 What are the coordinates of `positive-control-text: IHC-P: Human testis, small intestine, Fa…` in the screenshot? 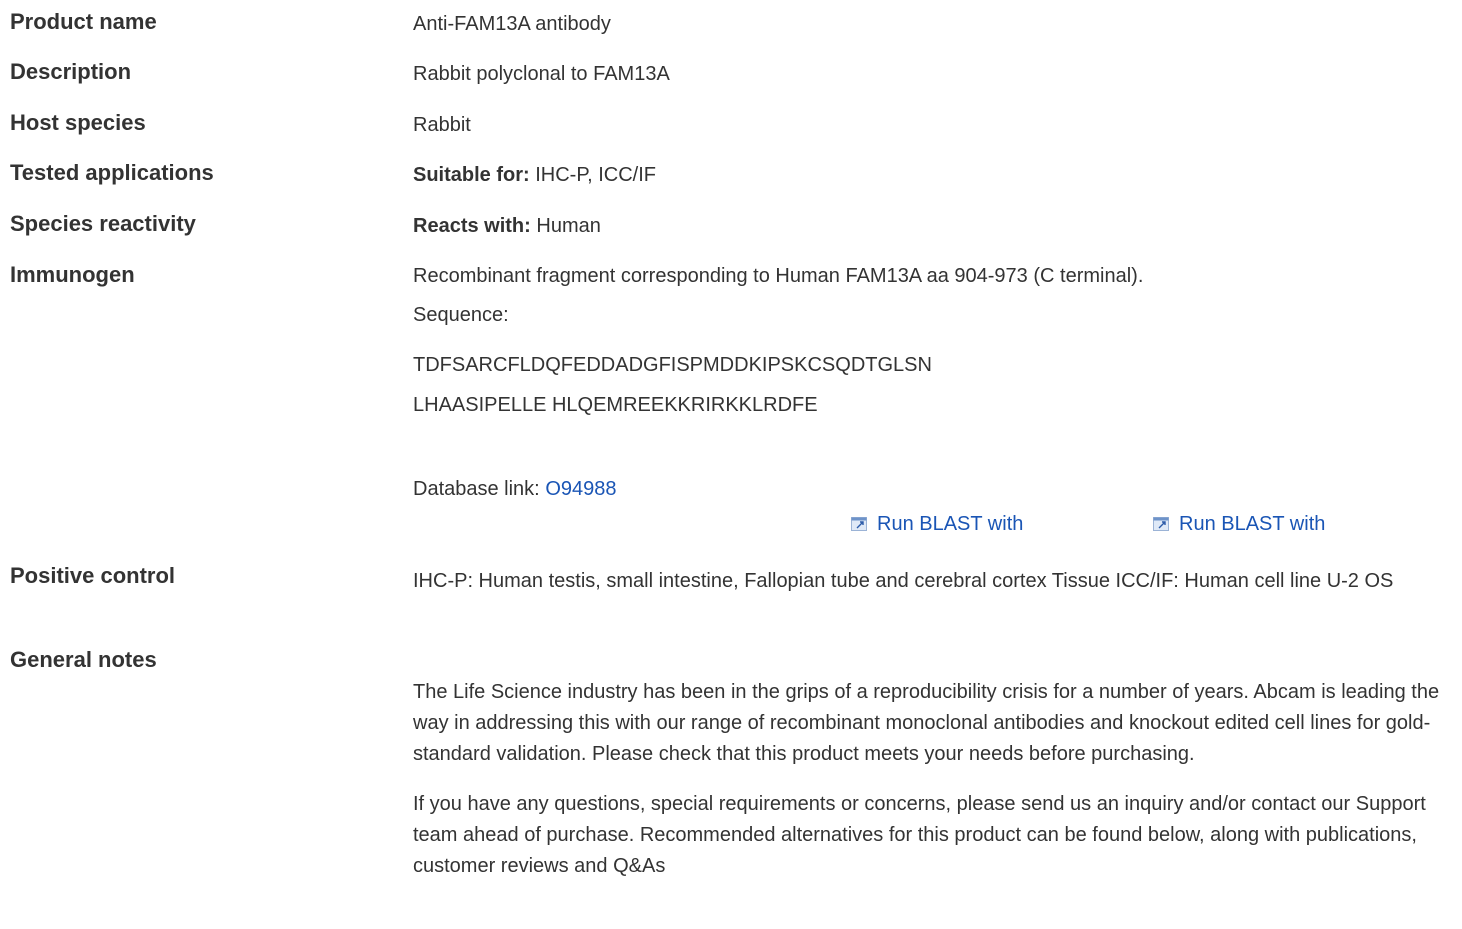 It's located at (903, 581).